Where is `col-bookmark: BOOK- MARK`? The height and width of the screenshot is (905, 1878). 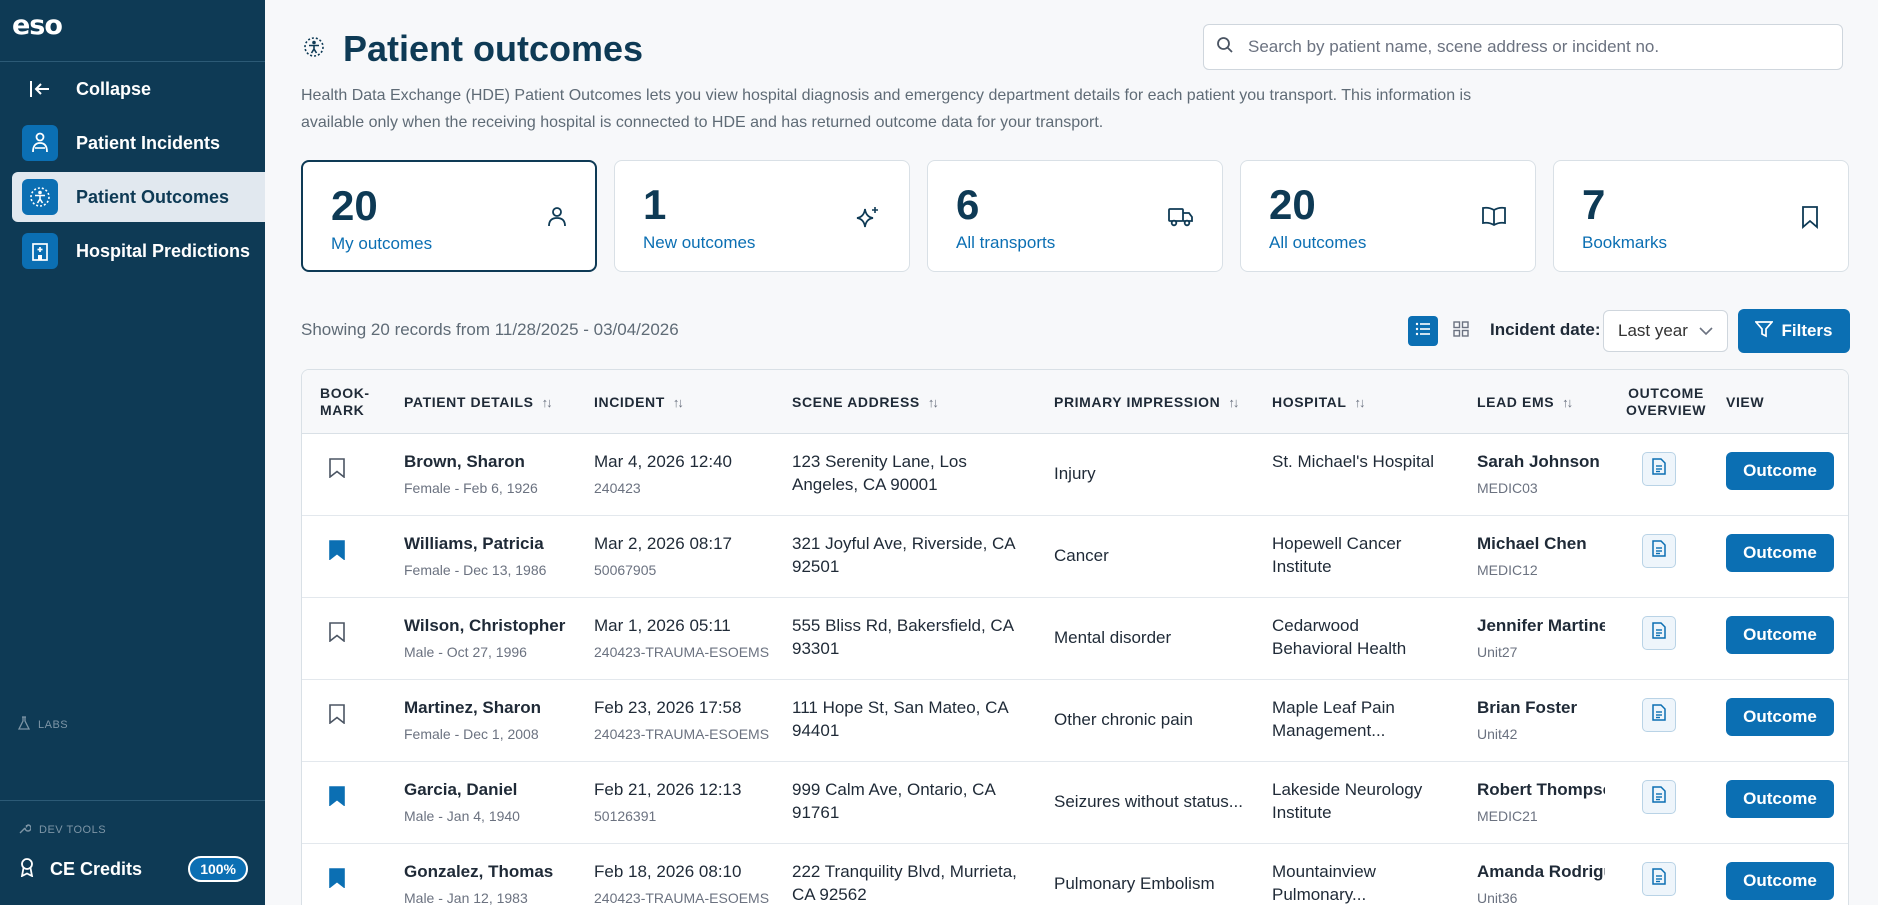 col-bookmark: BOOK- MARK is located at coordinates (345, 401).